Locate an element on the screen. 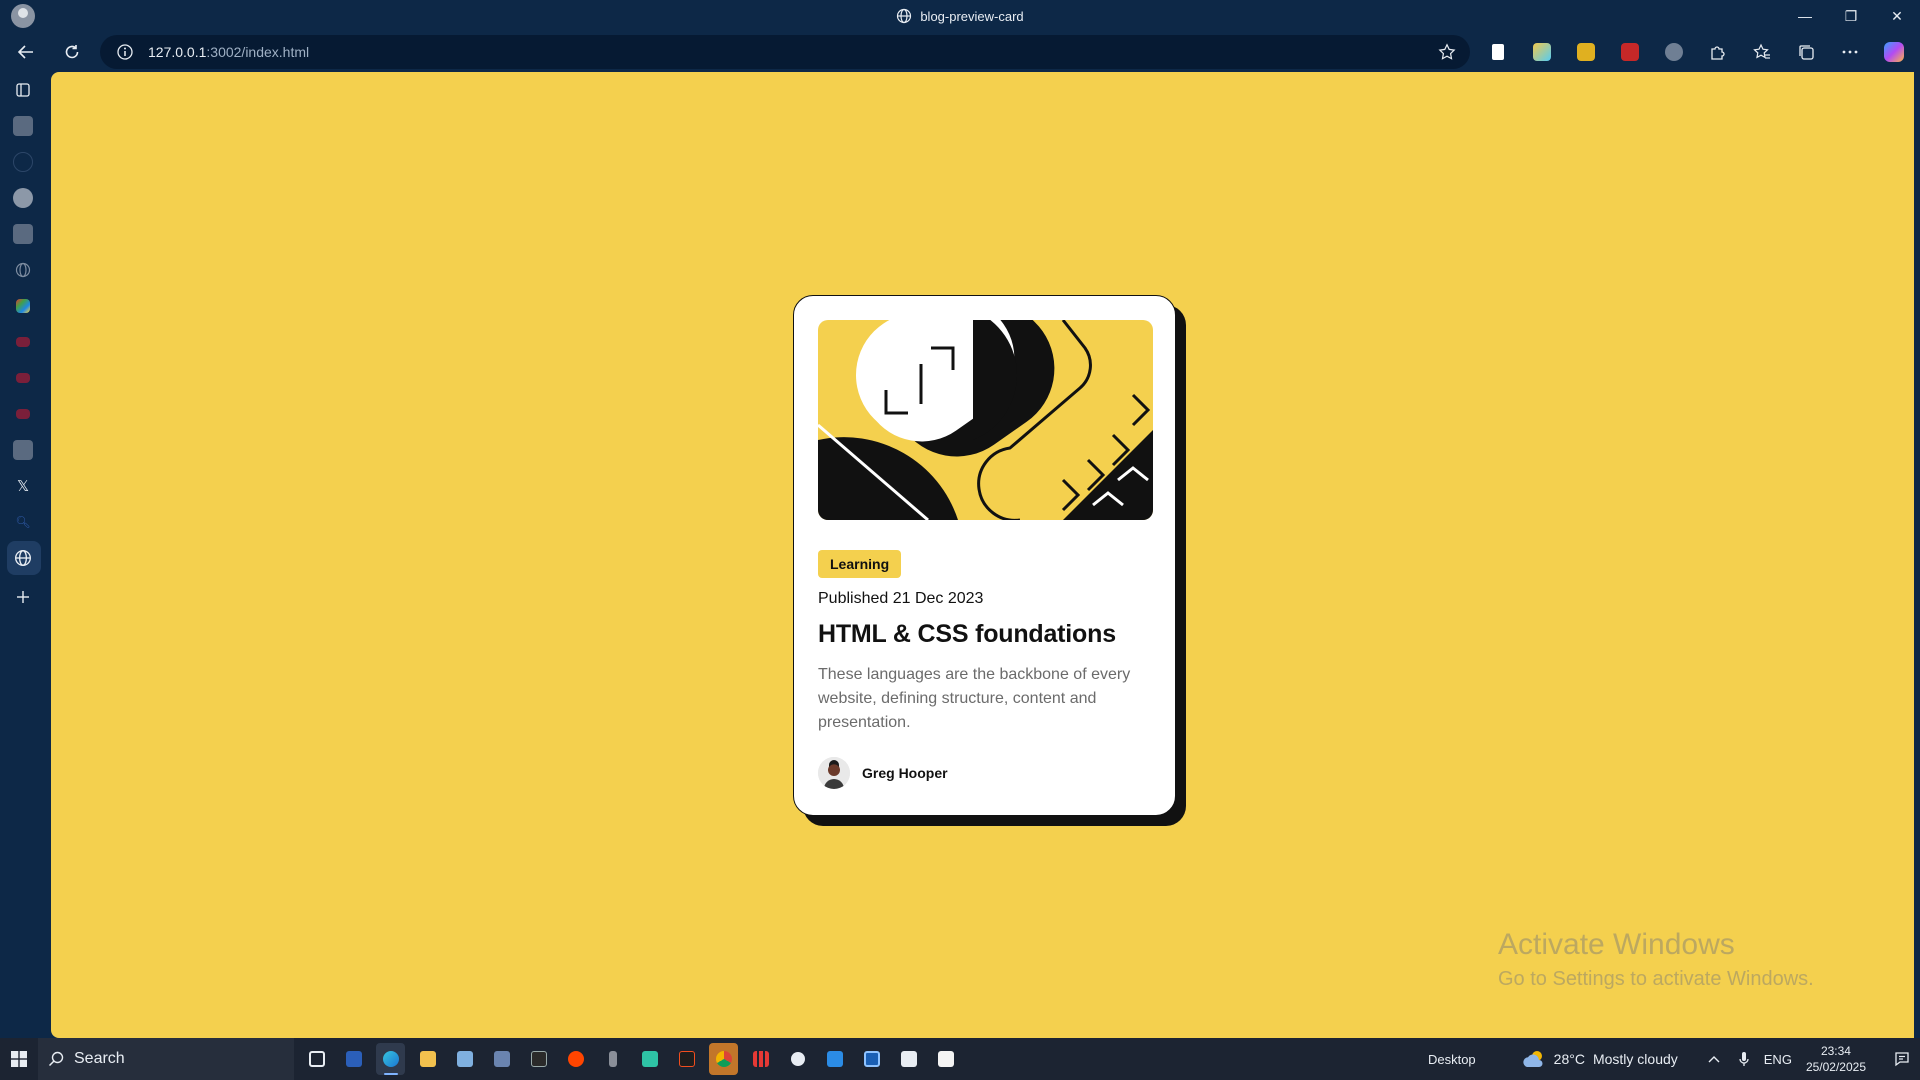  watermark-subtitle: Go to Settings to activate Windows. is located at coordinates (1656, 979).